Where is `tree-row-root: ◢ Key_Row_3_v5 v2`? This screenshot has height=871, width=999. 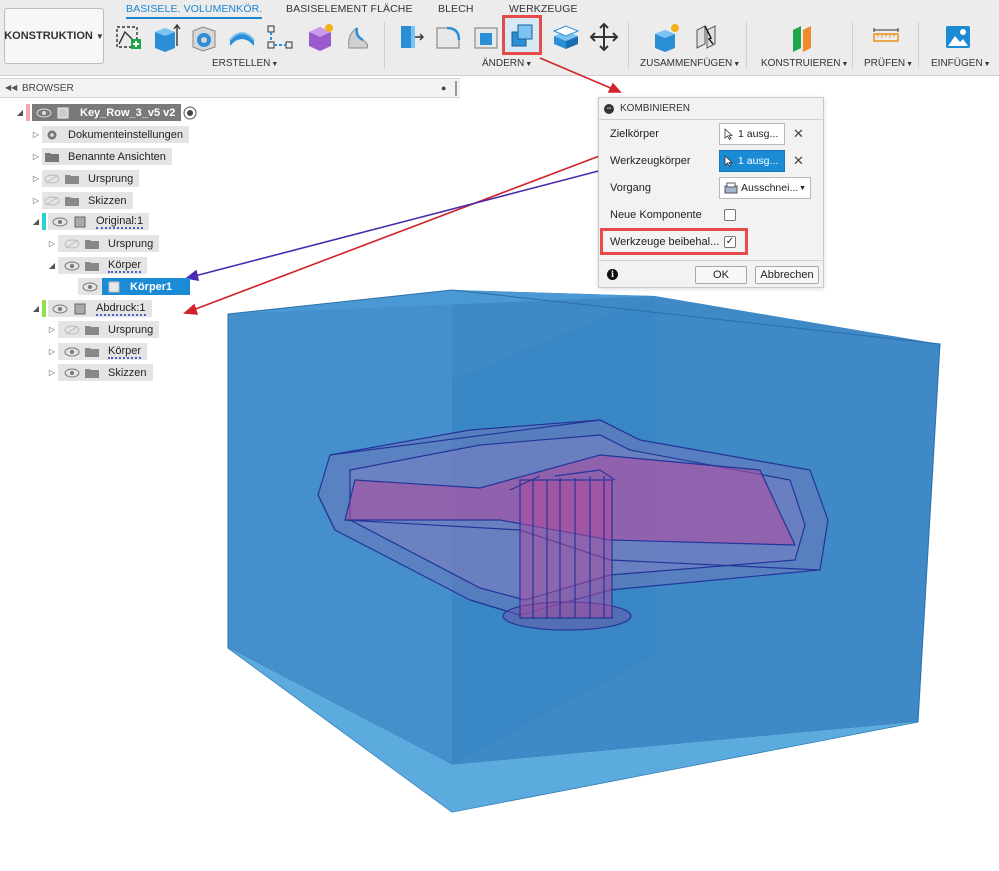 tree-row-root: ◢ Key_Row_3_v5 v2 is located at coordinates (105, 112).